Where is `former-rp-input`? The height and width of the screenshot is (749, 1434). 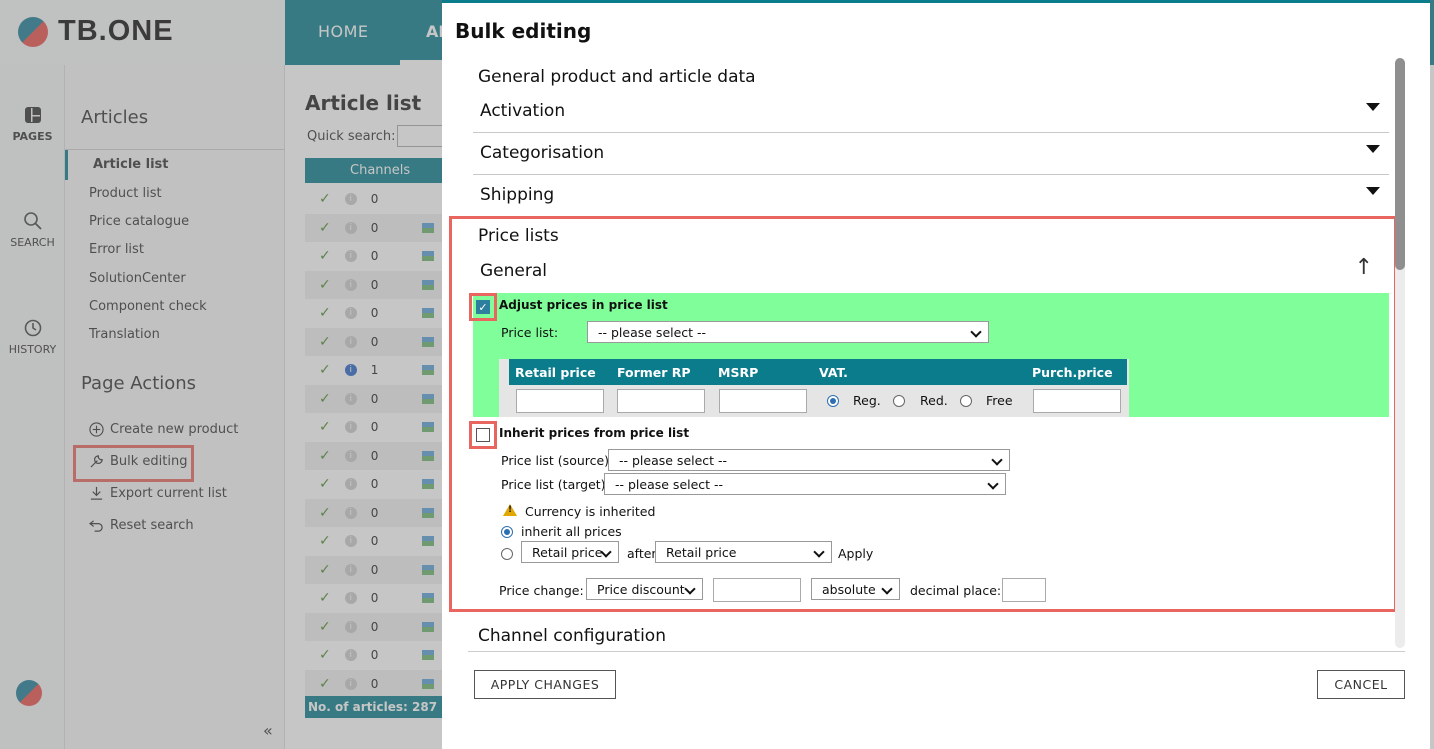
former-rp-input is located at coordinates (661, 401).